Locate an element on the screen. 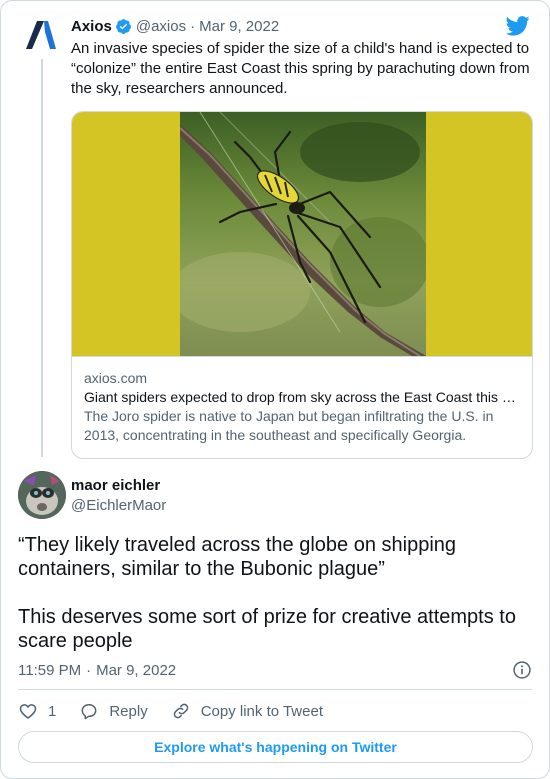 This screenshot has height=779, width=550. speech-bubble-icon is located at coordinates (89, 712).